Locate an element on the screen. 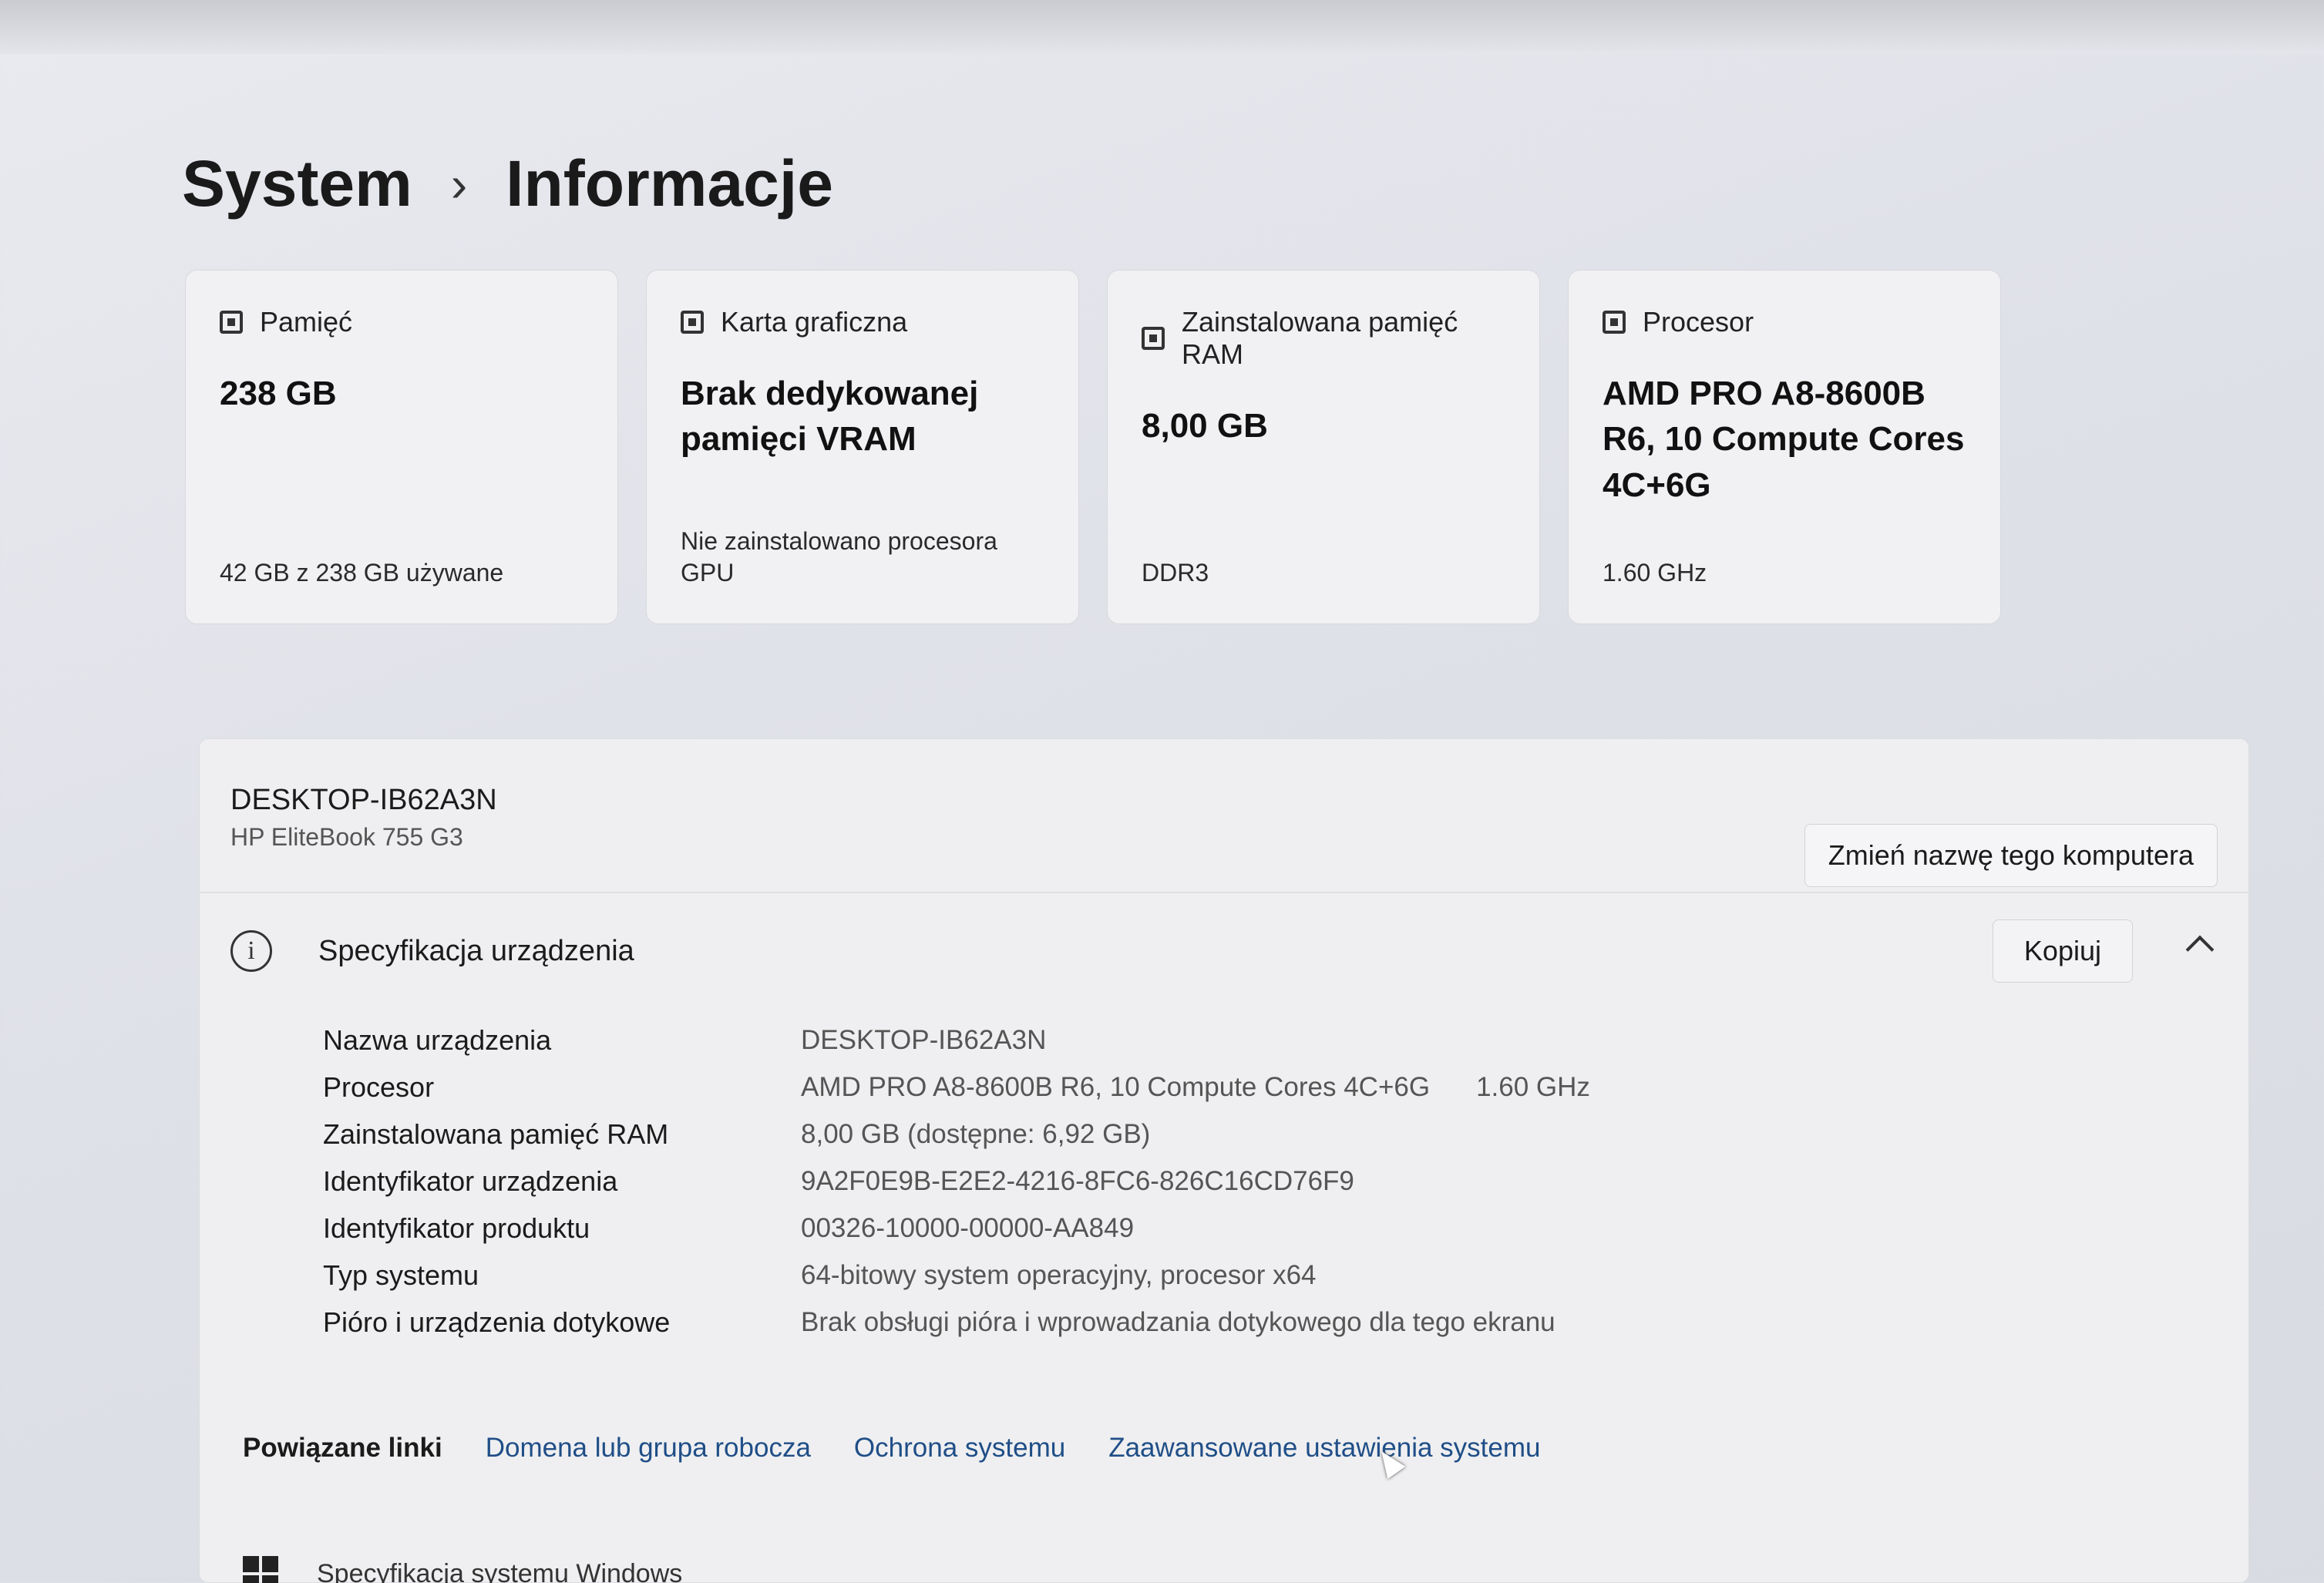  copy-button: Kopiuj is located at coordinates (2062, 951).